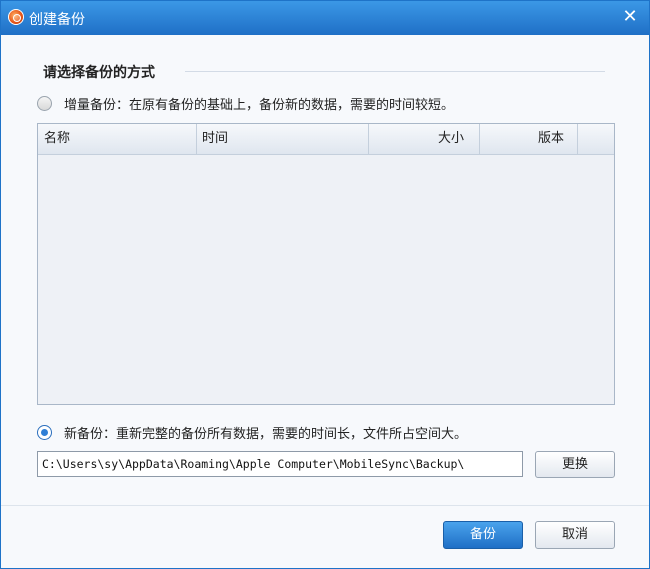 The height and width of the screenshot is (569, 650). Describe the element at coordinates (99, 73) in the screenshot. I see `section-title: 请选择备份的方式` at that location.